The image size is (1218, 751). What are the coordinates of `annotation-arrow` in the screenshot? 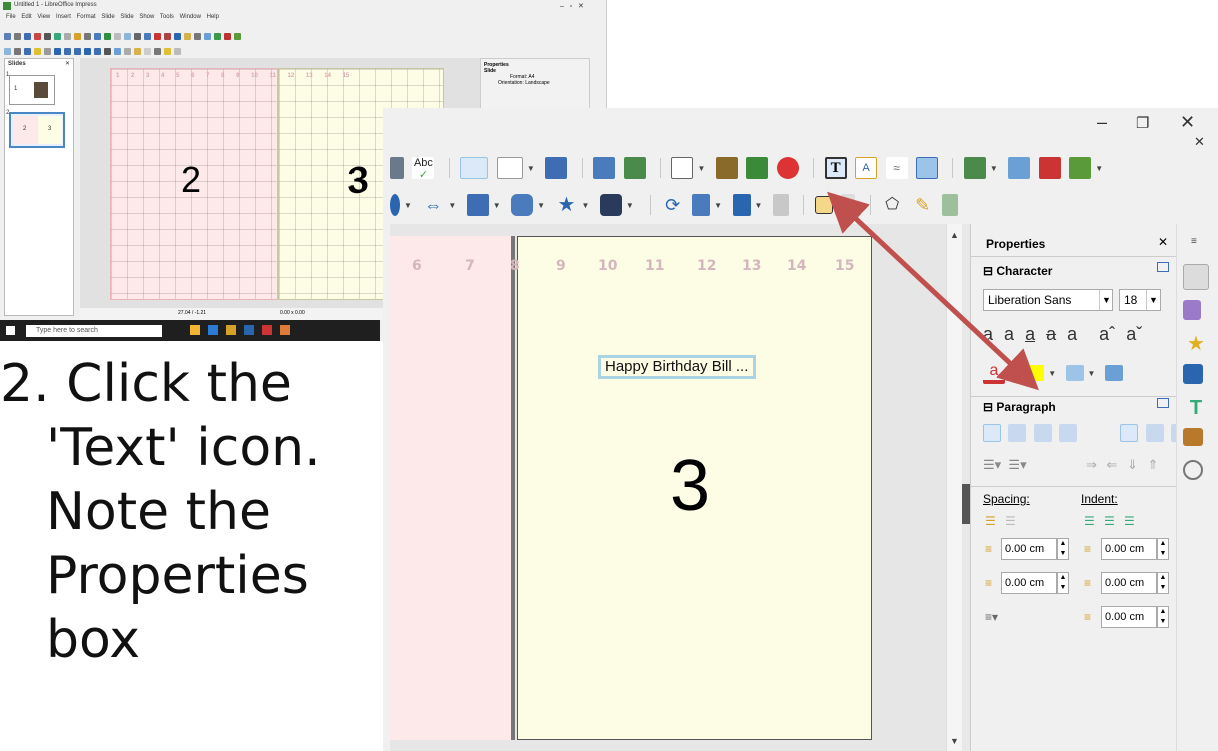 It's located at (933, 291).